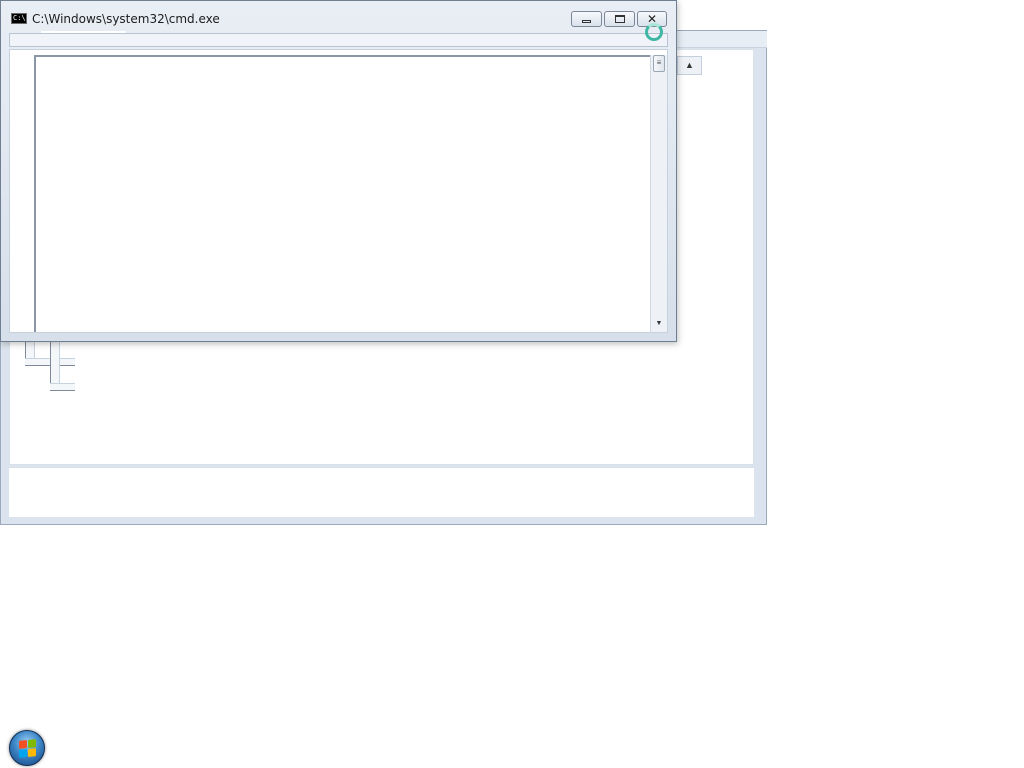  I want to click on scrollbar-thumb: ≡, so click(659, 63).